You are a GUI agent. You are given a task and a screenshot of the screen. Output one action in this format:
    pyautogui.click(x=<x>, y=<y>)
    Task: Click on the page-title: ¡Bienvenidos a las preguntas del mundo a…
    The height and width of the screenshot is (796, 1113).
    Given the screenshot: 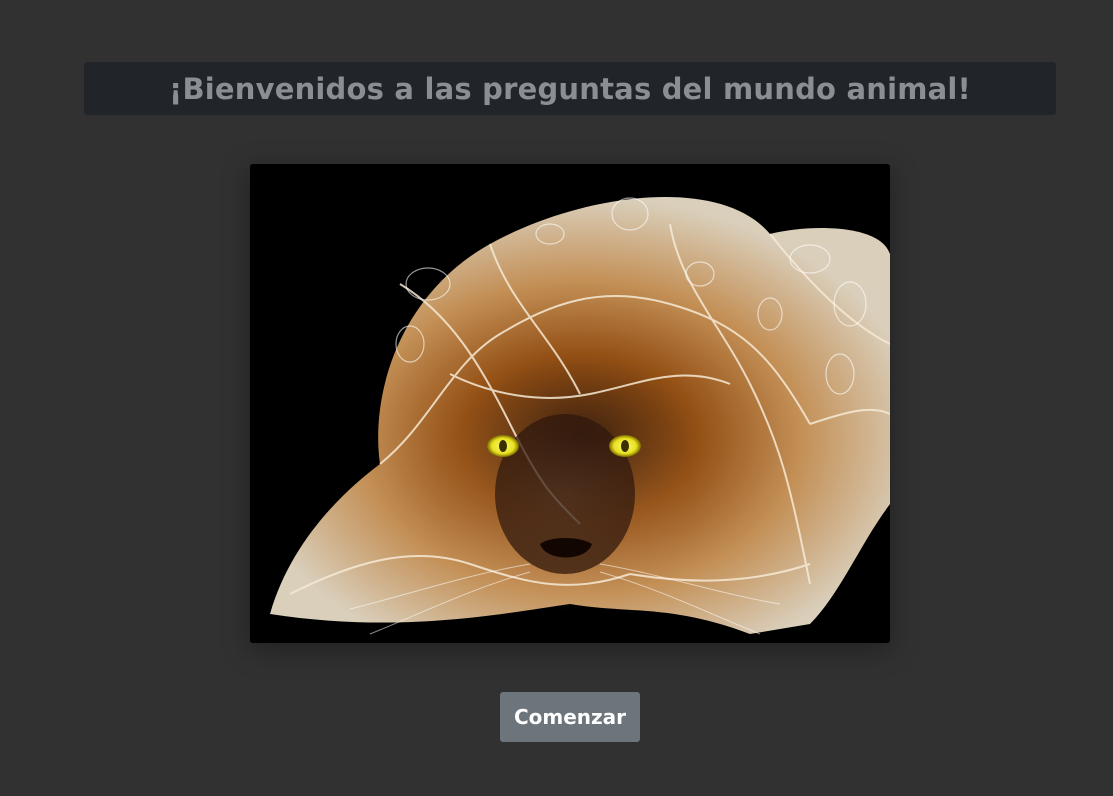 What is the action you would take?
    pyautogui.click(x=570, y=88)
    